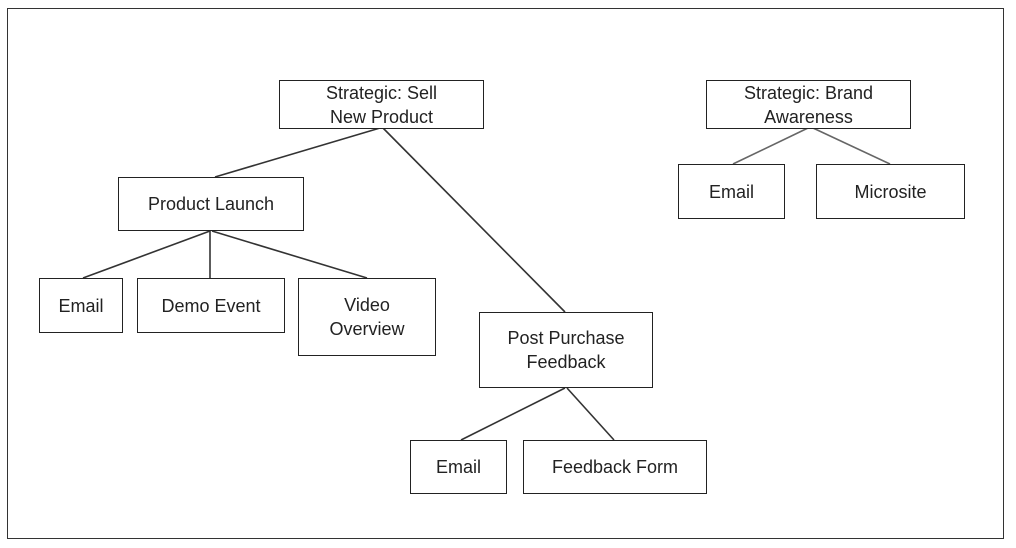 The image size is (1016, 548). I want to click on node-strategic-brand-awareness: Strategic: Brand Awareness, so click(808, 104).